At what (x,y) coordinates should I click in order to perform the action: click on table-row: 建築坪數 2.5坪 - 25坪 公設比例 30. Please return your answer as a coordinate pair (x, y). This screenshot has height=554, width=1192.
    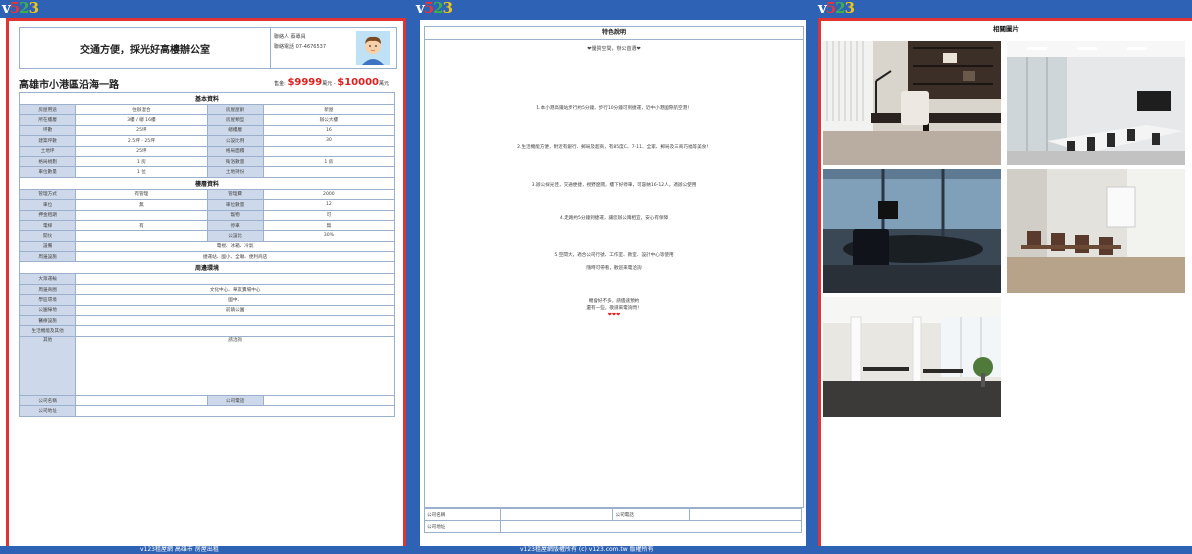
    Looking at the image, I should click on (207, 141).